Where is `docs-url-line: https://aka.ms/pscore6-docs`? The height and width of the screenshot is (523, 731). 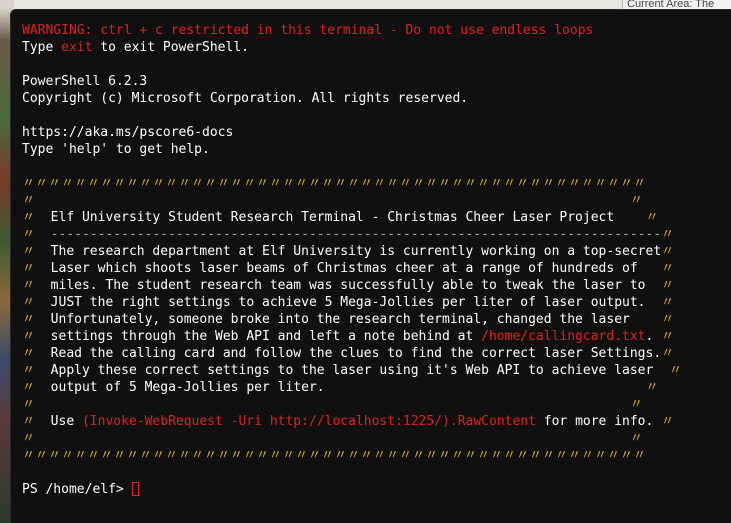 docs-url-line: https://aka.ms/pscore6-docs is located at coordinates (128, 132).